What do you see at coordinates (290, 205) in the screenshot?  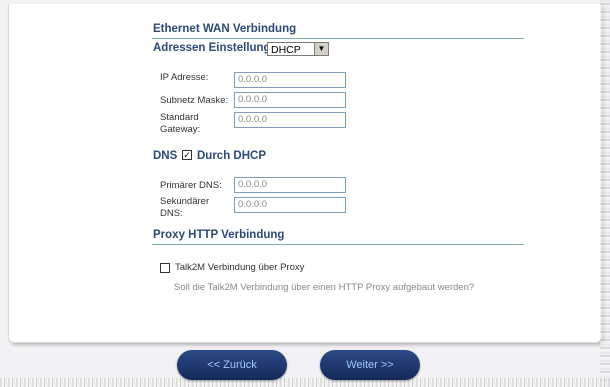 I see `secondary-dns-input: 0.0.0.0` at bounding box center [290, 205].